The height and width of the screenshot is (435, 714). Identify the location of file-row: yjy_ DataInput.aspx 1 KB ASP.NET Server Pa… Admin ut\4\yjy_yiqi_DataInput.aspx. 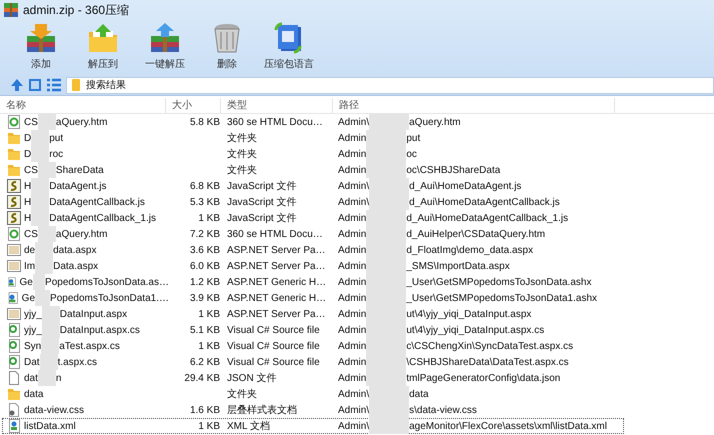
(313, 314).